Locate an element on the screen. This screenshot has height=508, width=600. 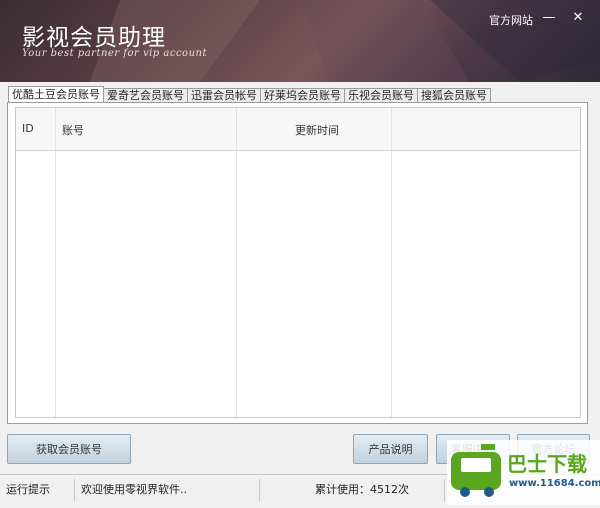
tab-xunlei: 迅雷会员帐号 is located at coordinates (224, 95).